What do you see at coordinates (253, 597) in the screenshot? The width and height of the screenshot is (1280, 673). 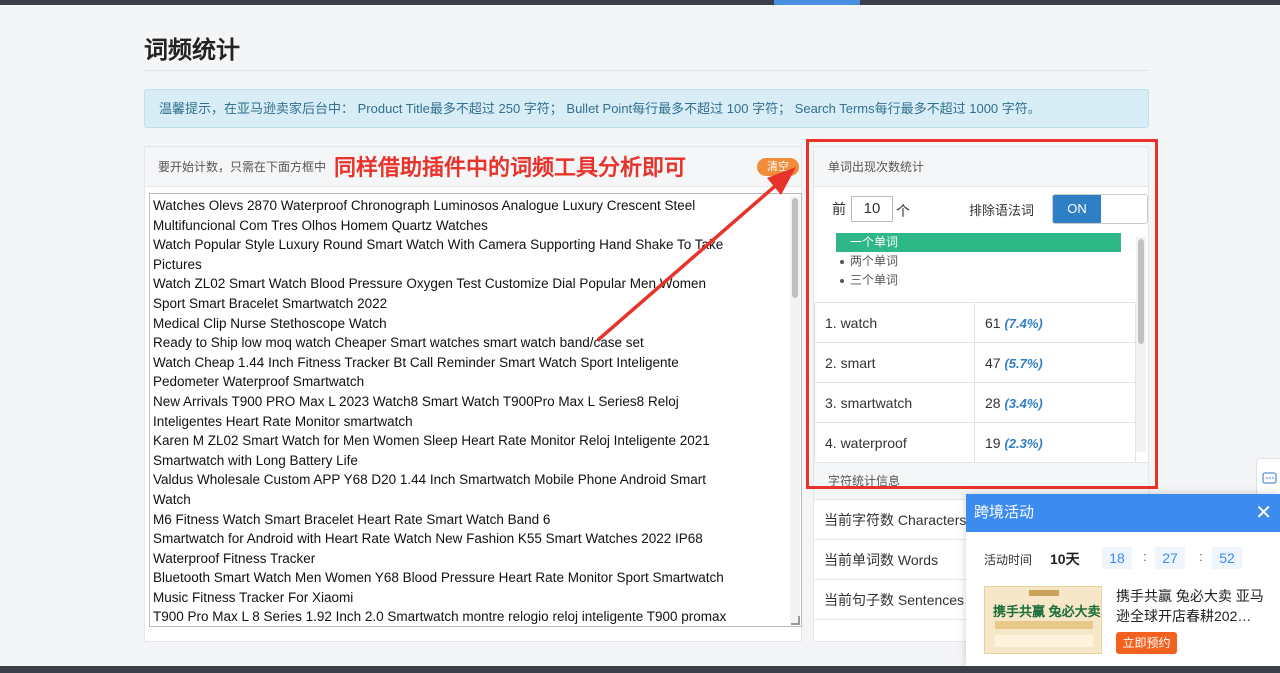 I see `textarea-line: Music Fitness Tracker For Xiaomi` at bounding box center [253, 597].